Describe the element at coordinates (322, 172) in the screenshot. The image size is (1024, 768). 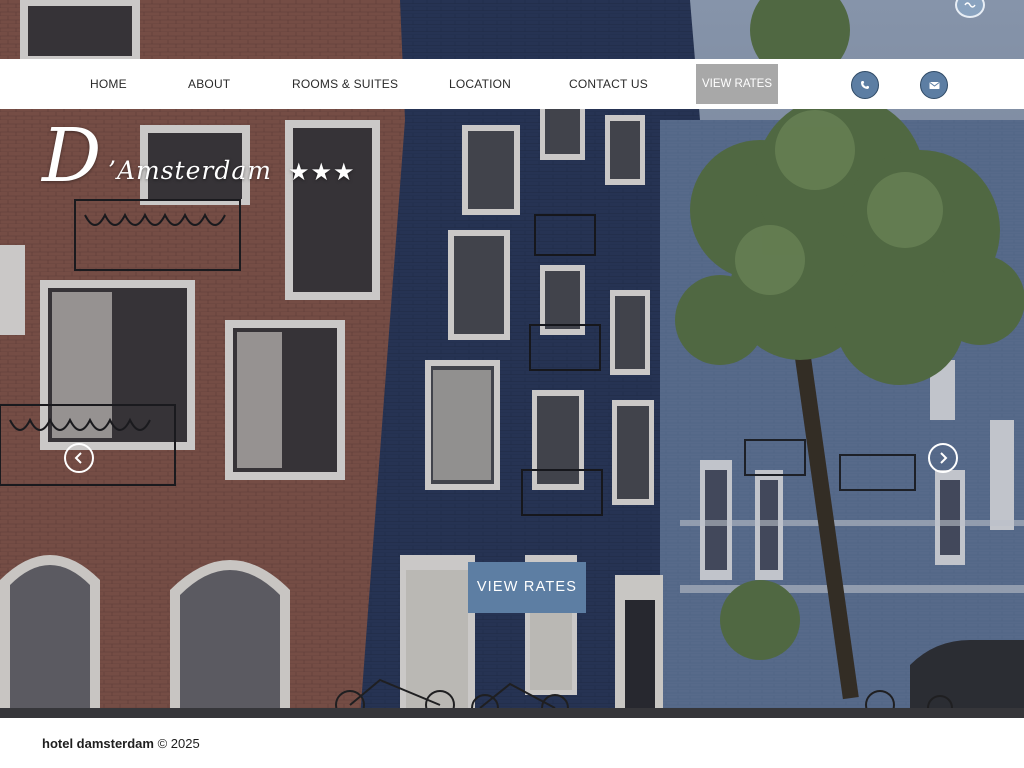
I see `rating-stars: ★★★` at that location.